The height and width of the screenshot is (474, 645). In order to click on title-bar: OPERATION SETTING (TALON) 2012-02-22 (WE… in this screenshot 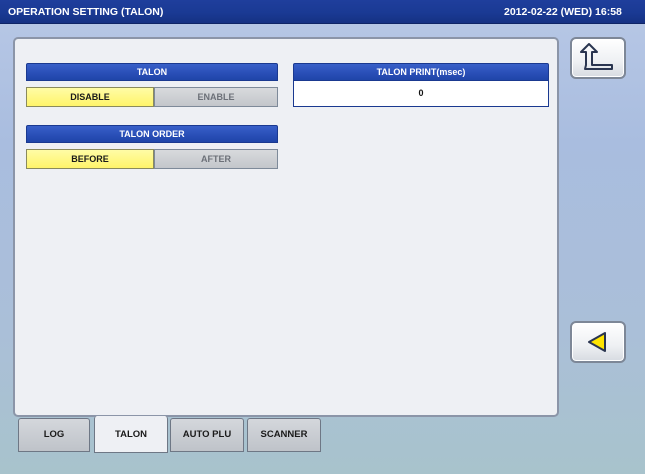, I will do `click(322, 12)`.